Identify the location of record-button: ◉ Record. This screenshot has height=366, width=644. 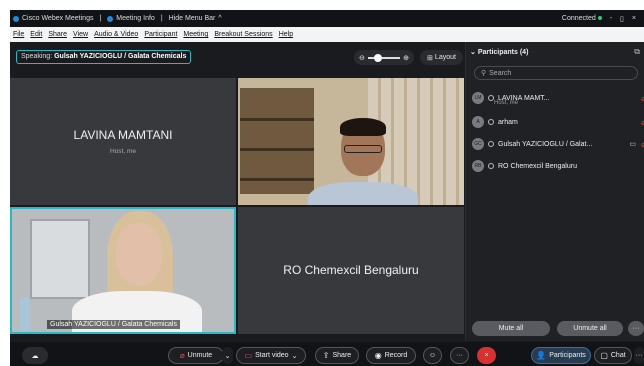
(391, 355).